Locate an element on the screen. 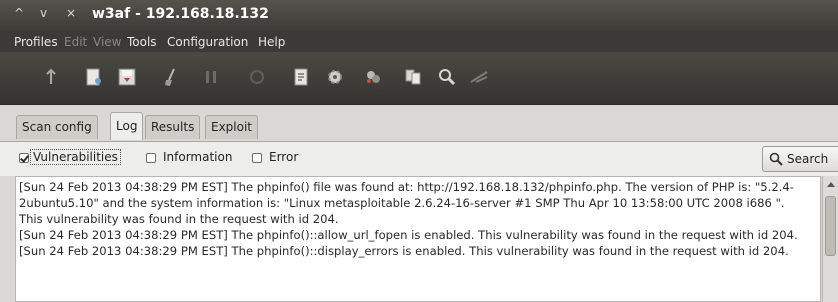 The image size is (838, 302). save-profile-icon is located at coordinates (127, 77).